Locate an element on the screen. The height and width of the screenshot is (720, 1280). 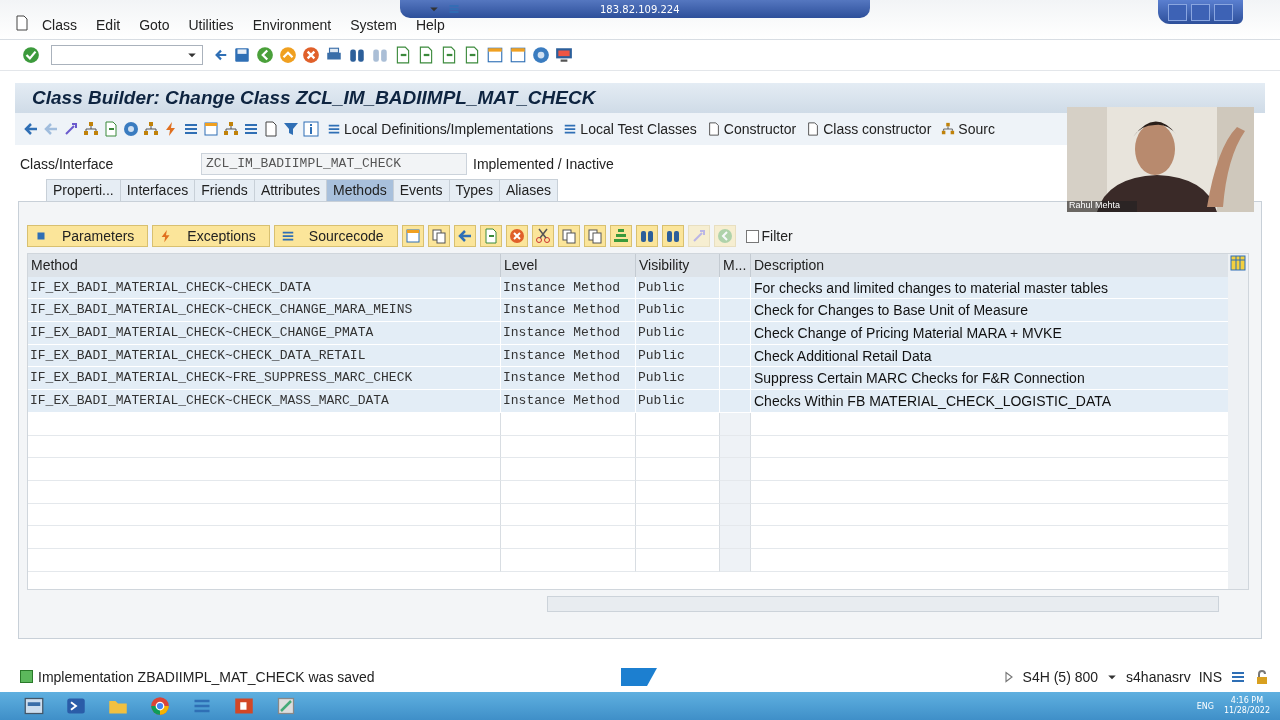
menu-item: Utilities is located at coordinates (211, 25).